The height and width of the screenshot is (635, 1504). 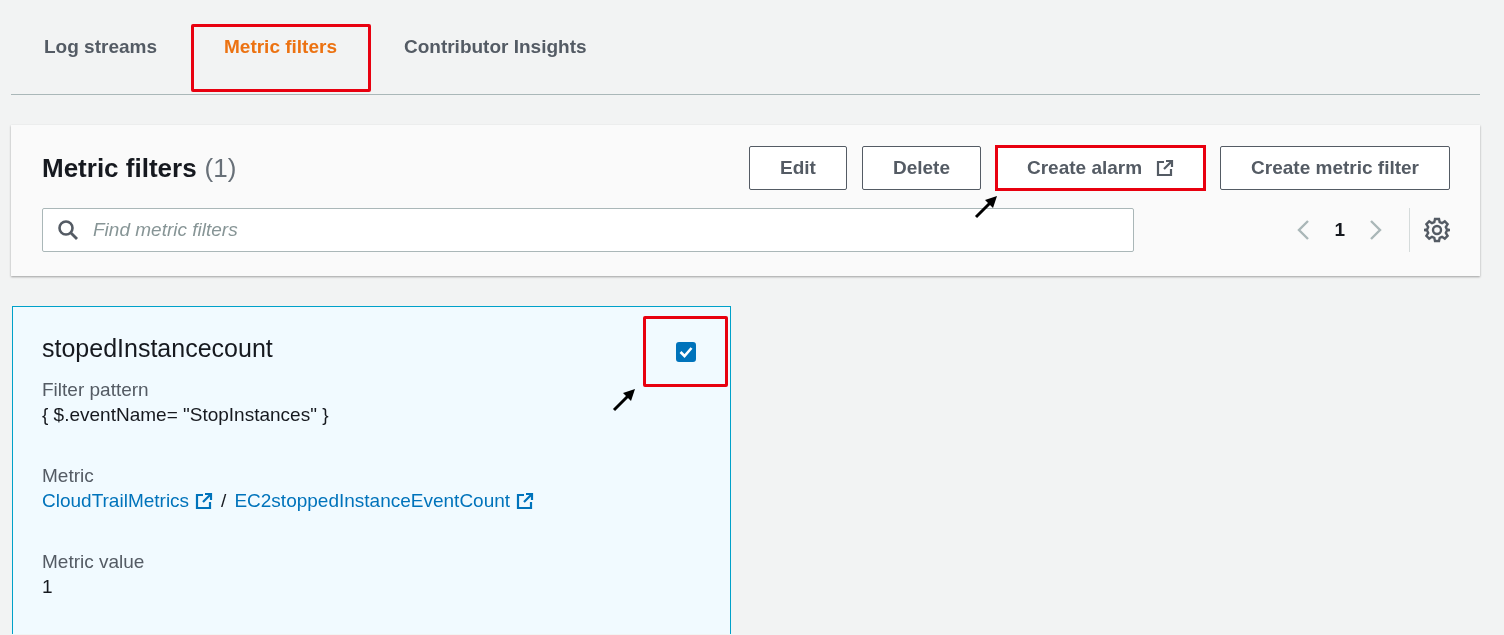 What do you see at coordinates (119, 168) in the screenshot?
I see `panel-title: Metric filters` at bounding box center [119, 168].